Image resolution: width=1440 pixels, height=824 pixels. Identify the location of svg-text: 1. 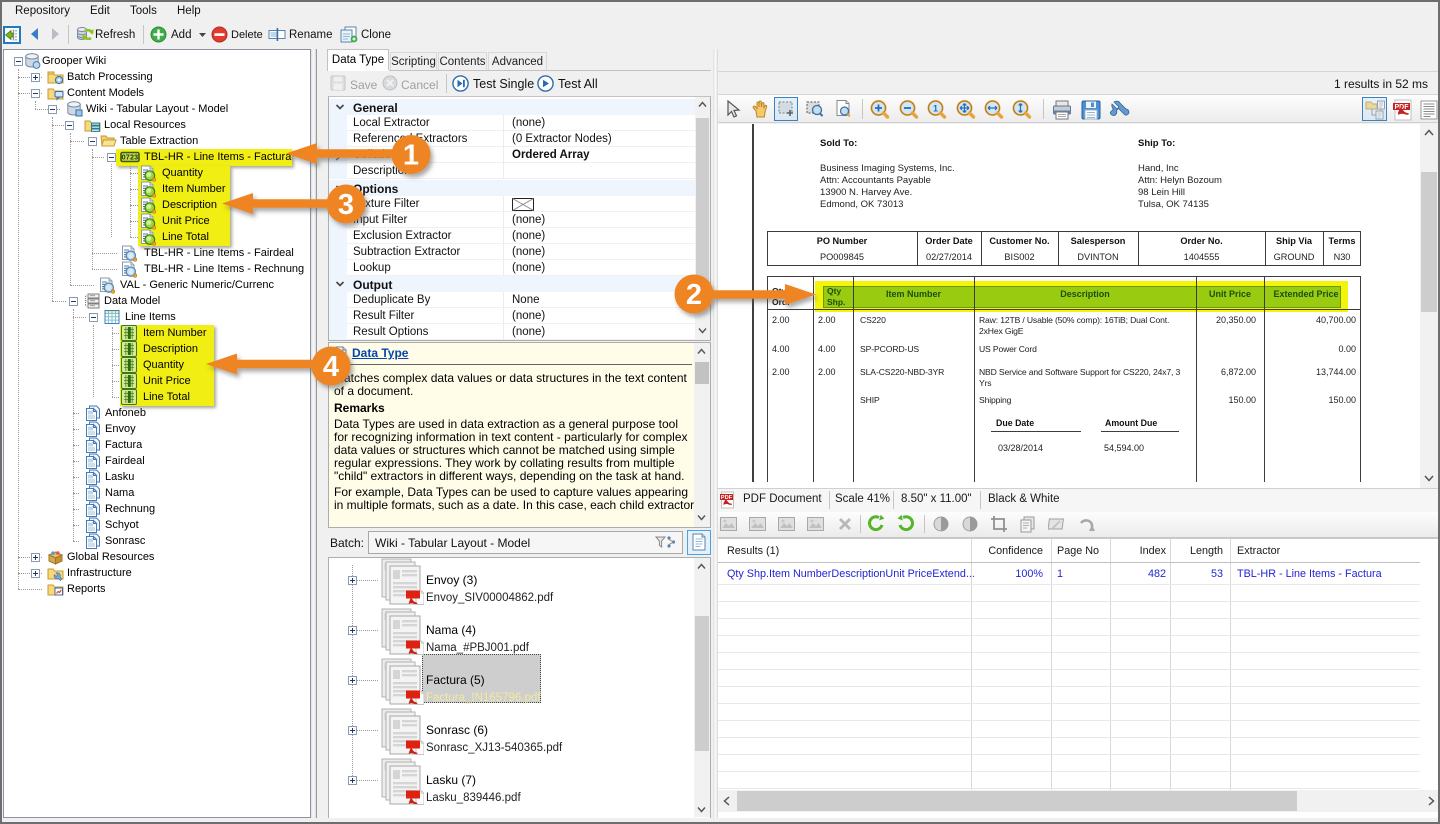
(935, 108).